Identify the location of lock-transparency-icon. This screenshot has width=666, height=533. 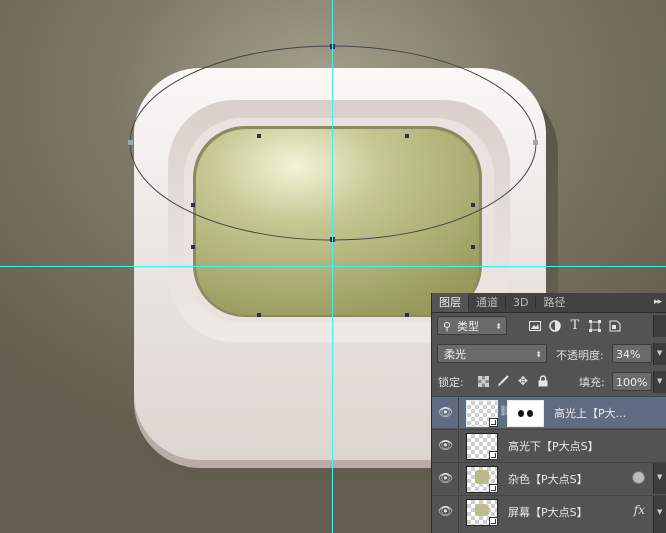
(483, 381).